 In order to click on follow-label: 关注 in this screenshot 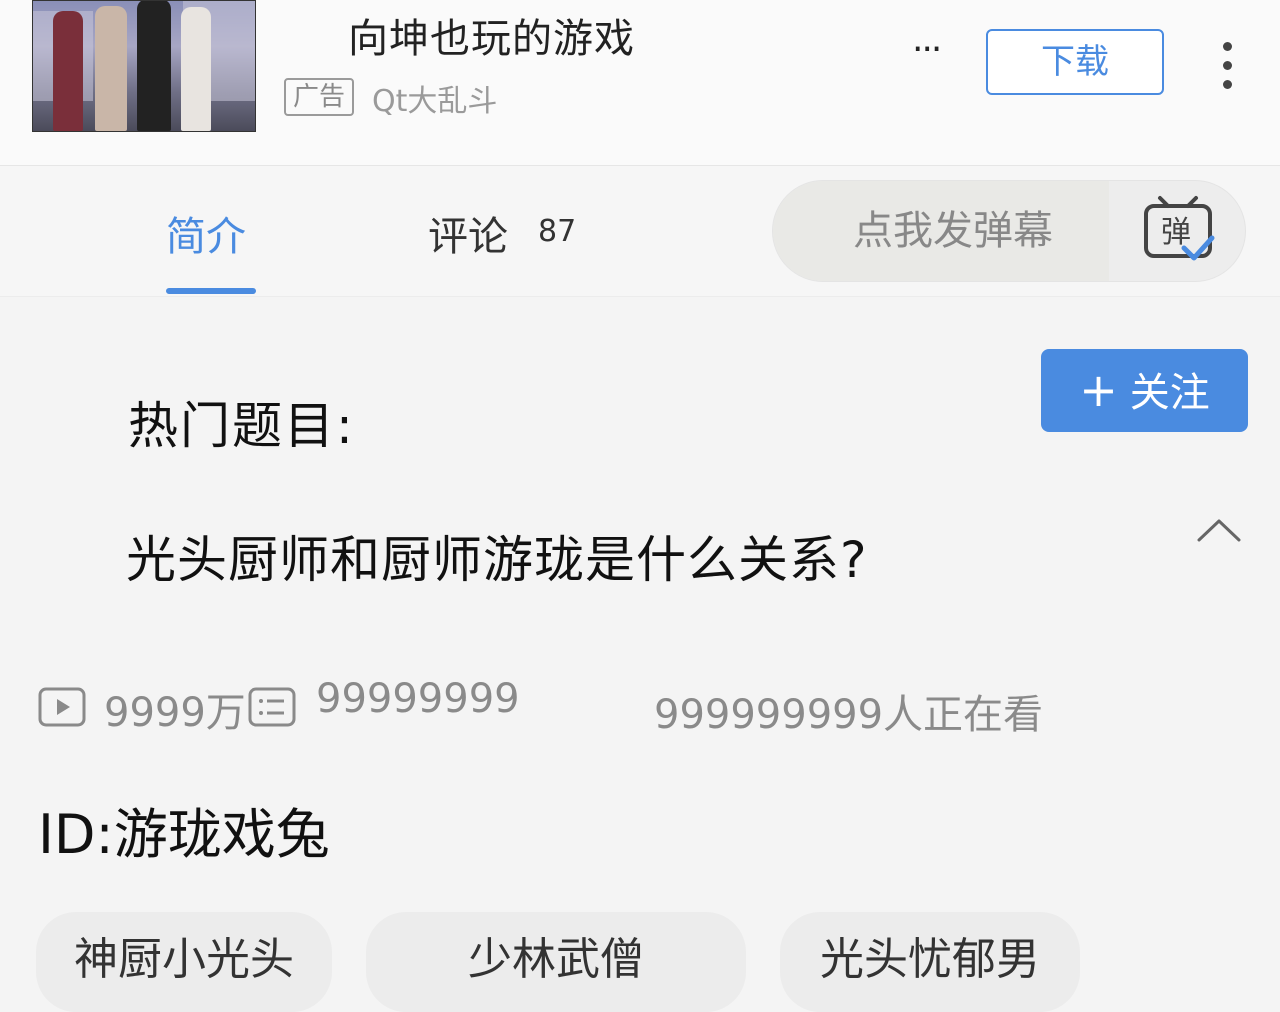, I will do `click(1169, 393)`.